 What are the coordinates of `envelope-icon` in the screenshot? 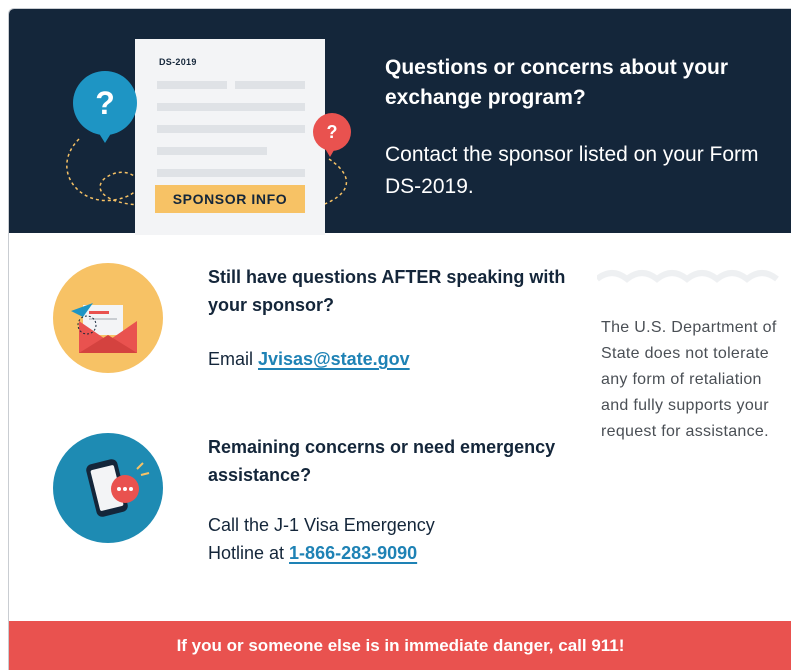 It's located at (108, 318).